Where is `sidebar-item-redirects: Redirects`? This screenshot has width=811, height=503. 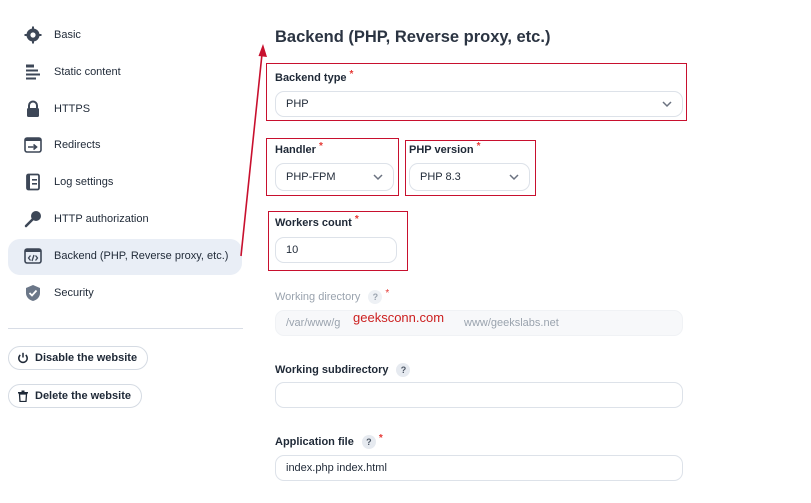 sidebar-item-redirects: Redirects is located at coordinates (125, 146).